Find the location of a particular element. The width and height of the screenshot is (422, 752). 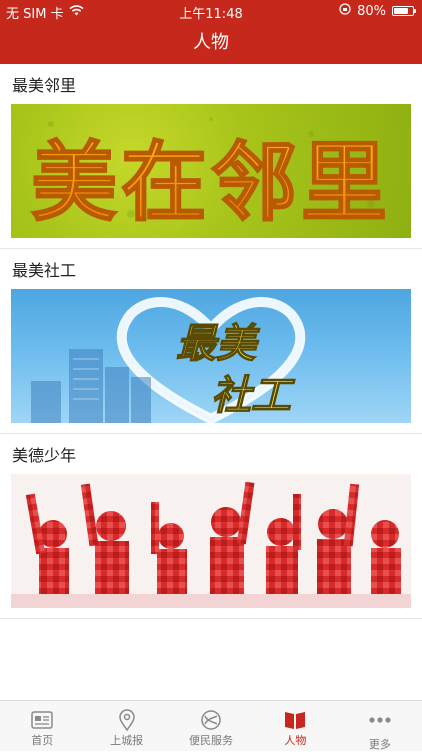

banner-text-line-1: 最美 is located at coordinates (218, 343).